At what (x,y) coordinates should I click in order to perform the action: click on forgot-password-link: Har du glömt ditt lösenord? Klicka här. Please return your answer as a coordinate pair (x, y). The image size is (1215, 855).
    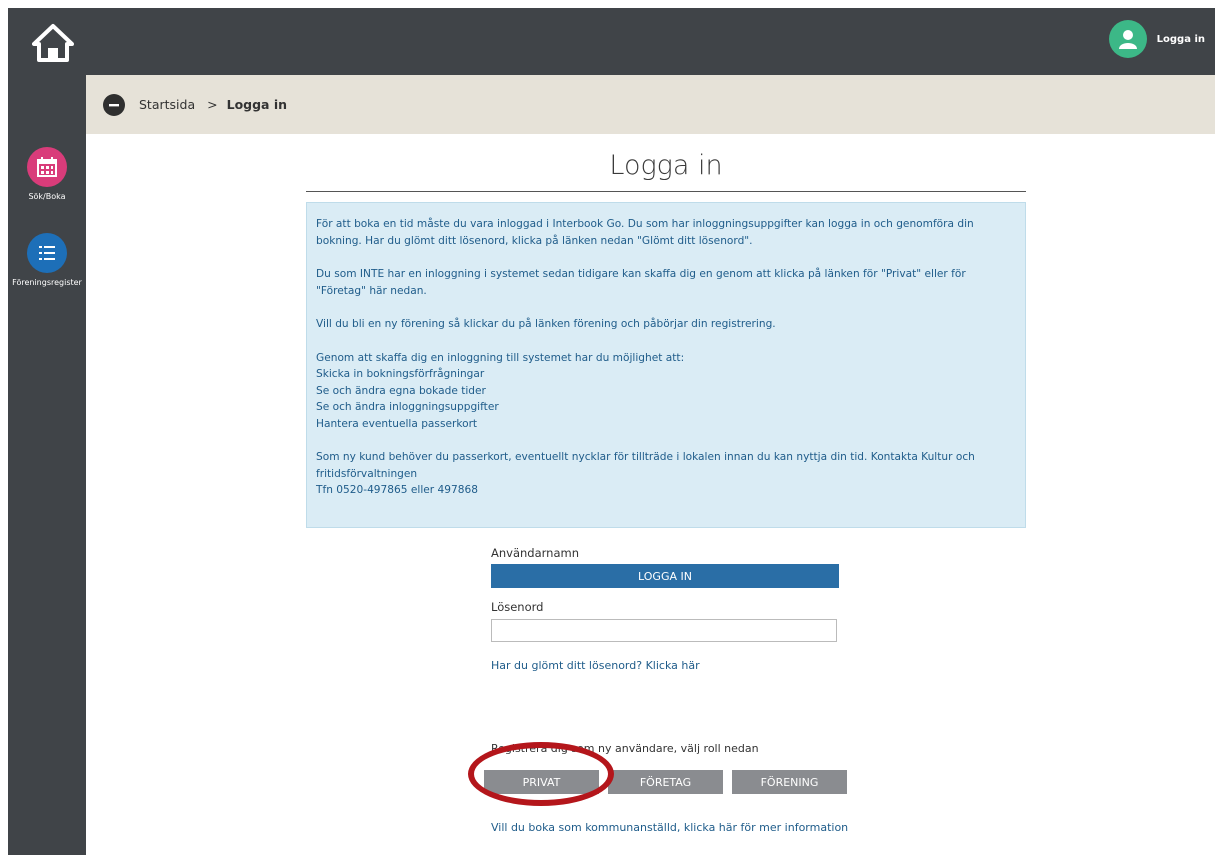
    Looking at the image, I should click on (665, 665).